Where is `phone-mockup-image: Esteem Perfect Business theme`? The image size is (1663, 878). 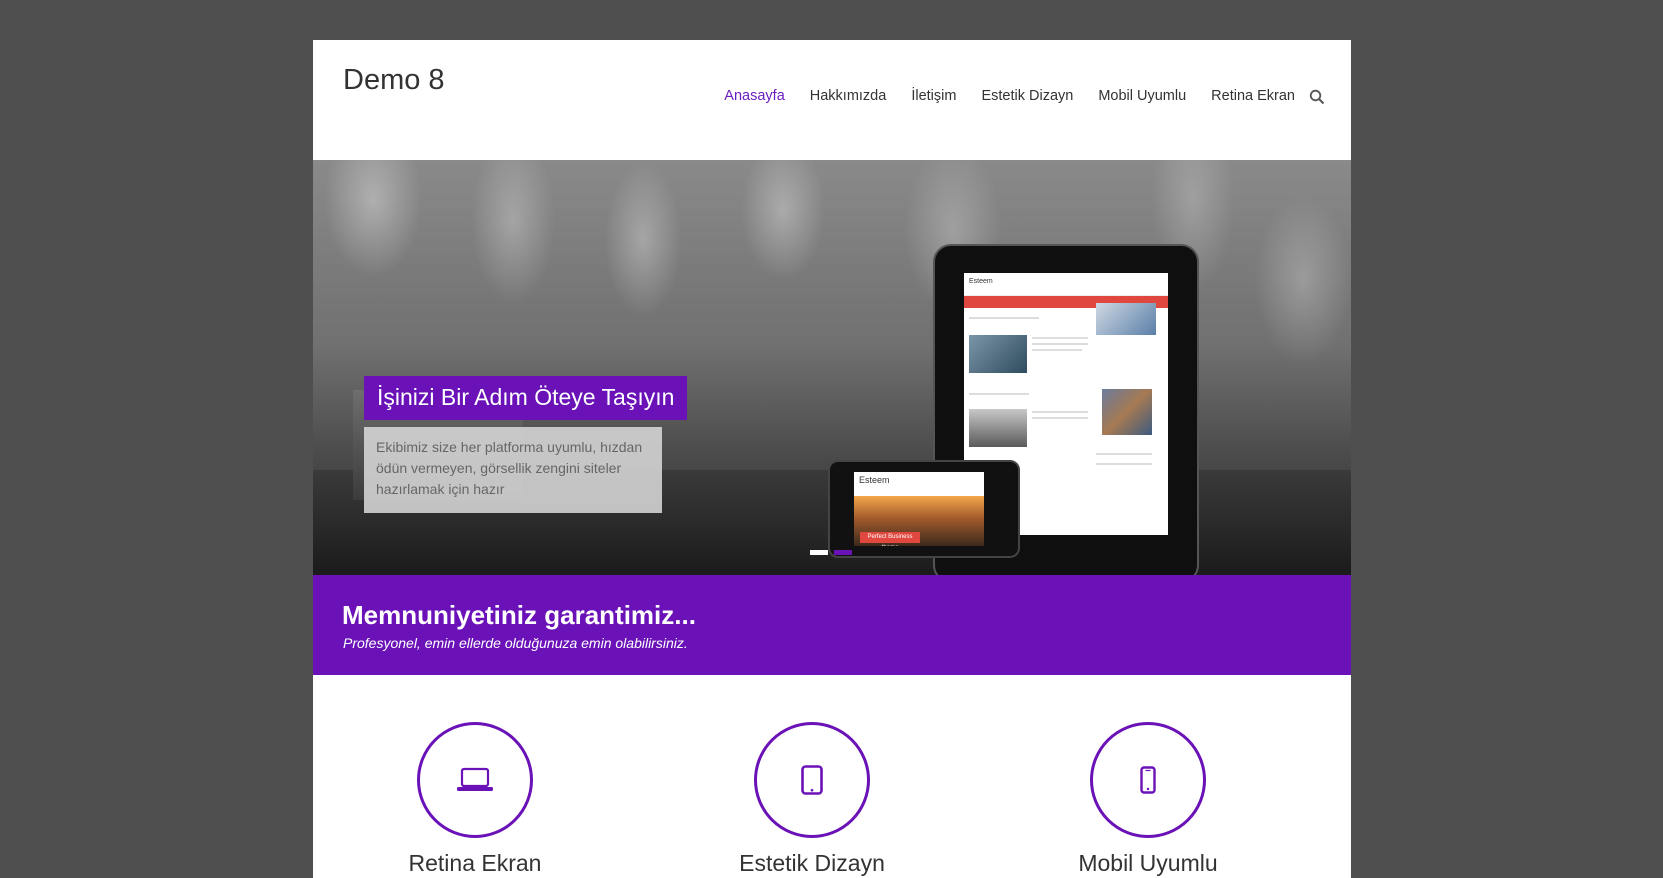 phone-mockup-image: Esteem Perfect Business theme is located at coordinates (924, 509).